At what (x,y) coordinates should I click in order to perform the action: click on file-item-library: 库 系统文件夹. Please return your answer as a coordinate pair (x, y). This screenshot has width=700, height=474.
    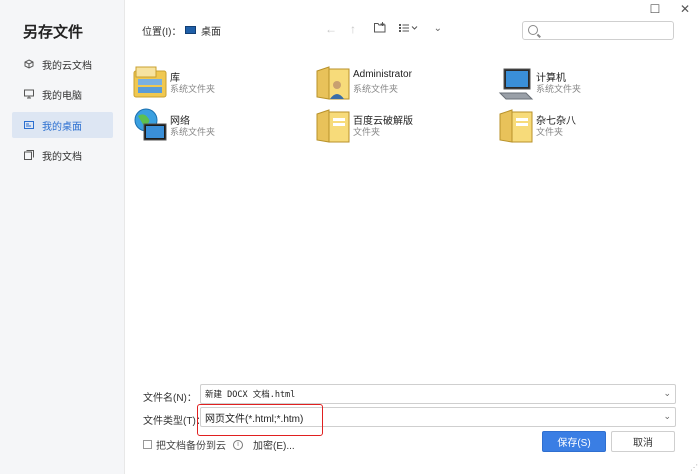
    Looking at the image, I should click on (215, 83).